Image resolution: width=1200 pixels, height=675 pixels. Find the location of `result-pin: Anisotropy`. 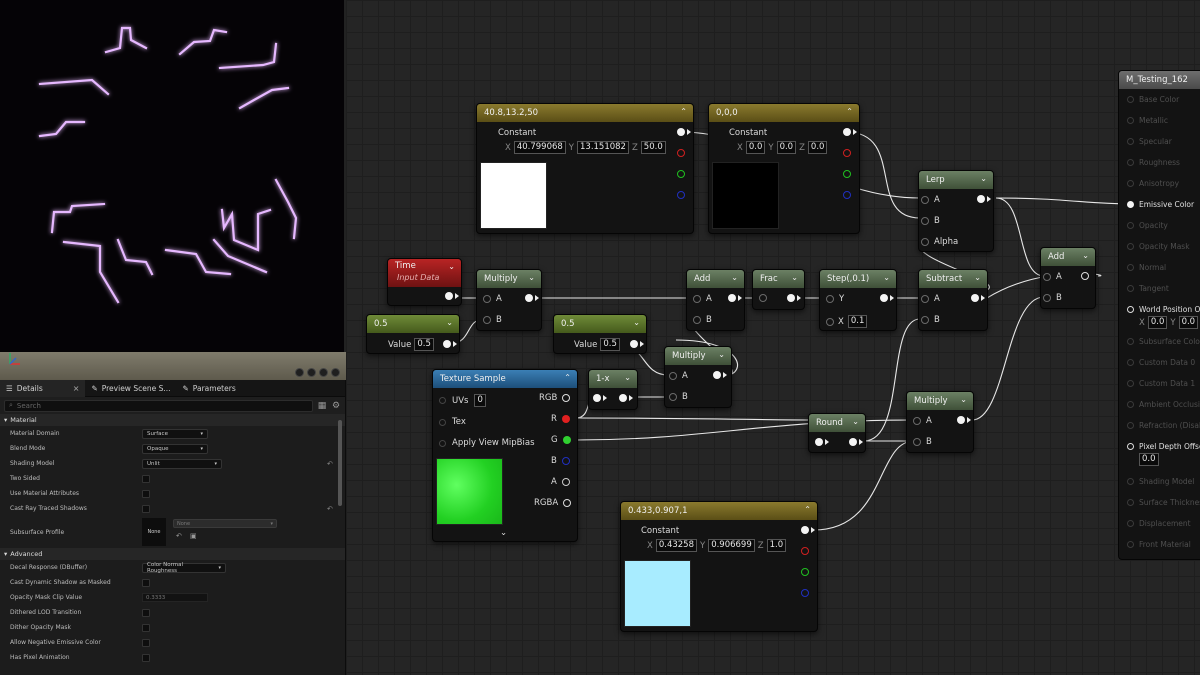

result-pin: Anisotropy is located at coordinates (1153, 183).